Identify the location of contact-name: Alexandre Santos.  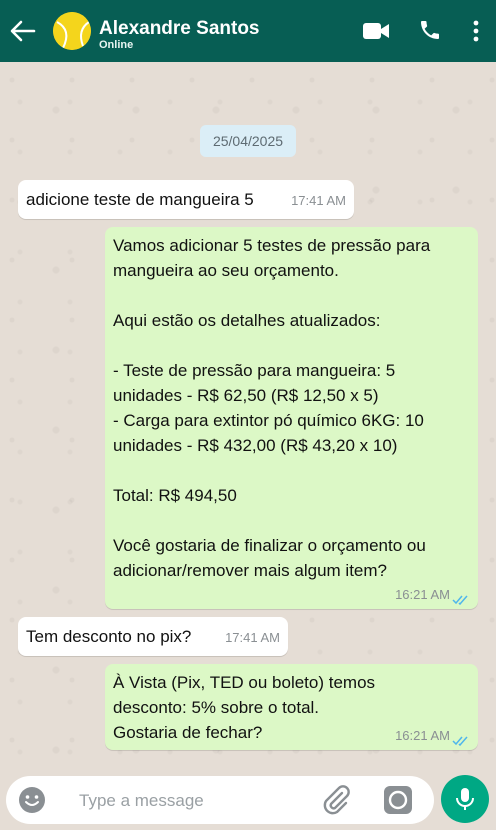
(179, 29).